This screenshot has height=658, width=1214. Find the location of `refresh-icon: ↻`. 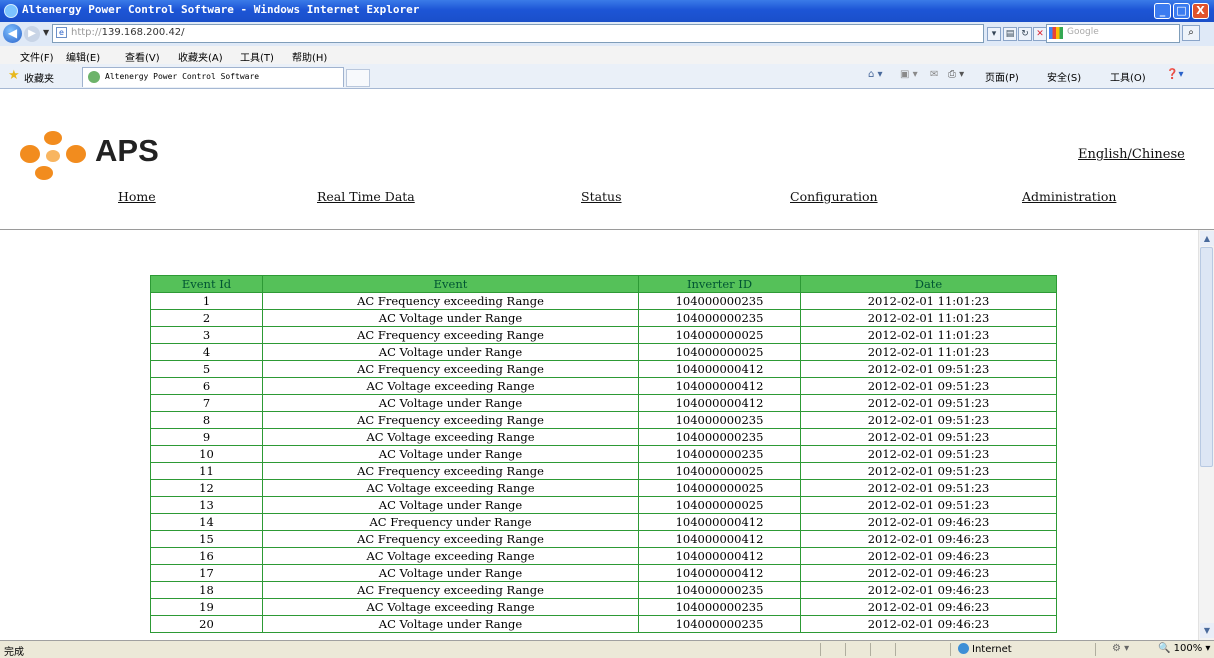

refresh-icon: ↻ is located at coordinates (1025, 34).